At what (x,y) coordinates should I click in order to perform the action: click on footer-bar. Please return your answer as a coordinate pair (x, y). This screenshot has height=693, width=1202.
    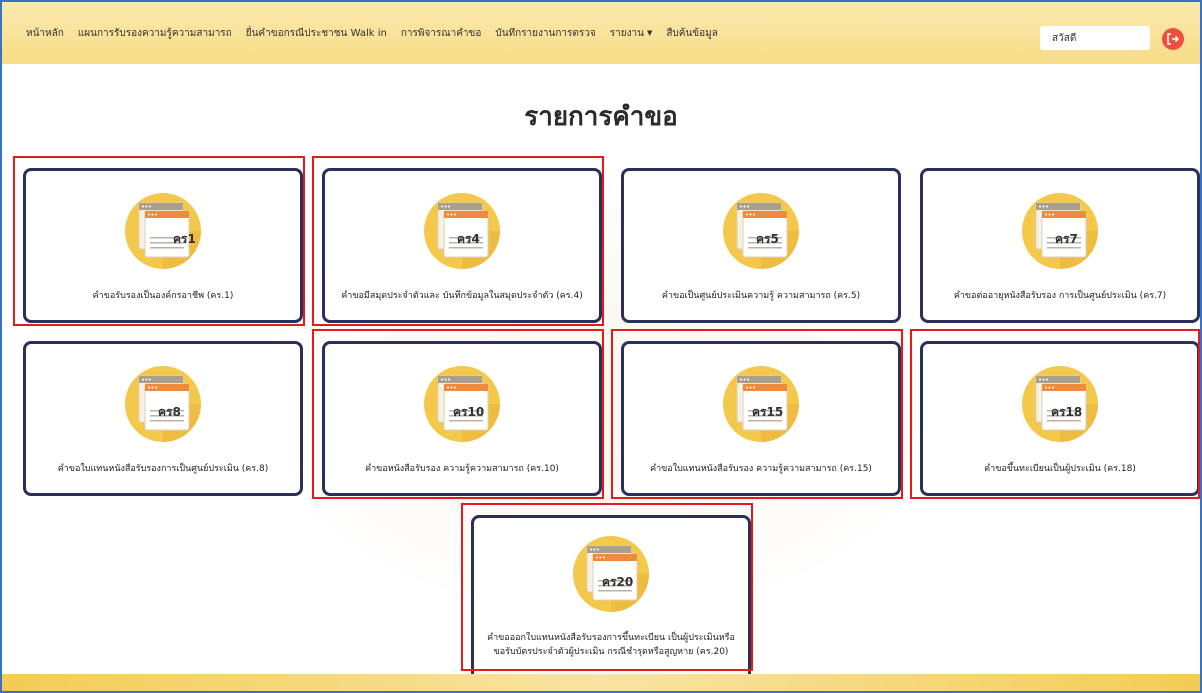
    Looking at the image, I should click on (601, 682).